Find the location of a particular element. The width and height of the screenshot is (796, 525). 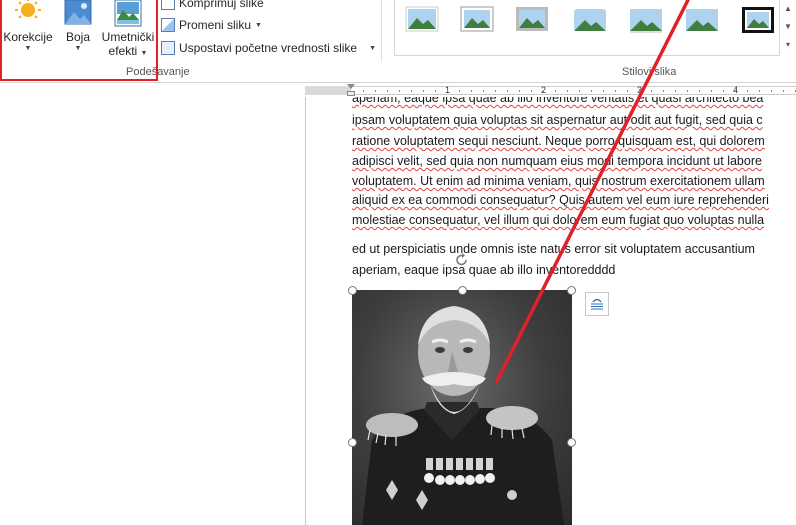

stilovi-slika-group-label: Stilovi slika is located at coordinates (649, 72).